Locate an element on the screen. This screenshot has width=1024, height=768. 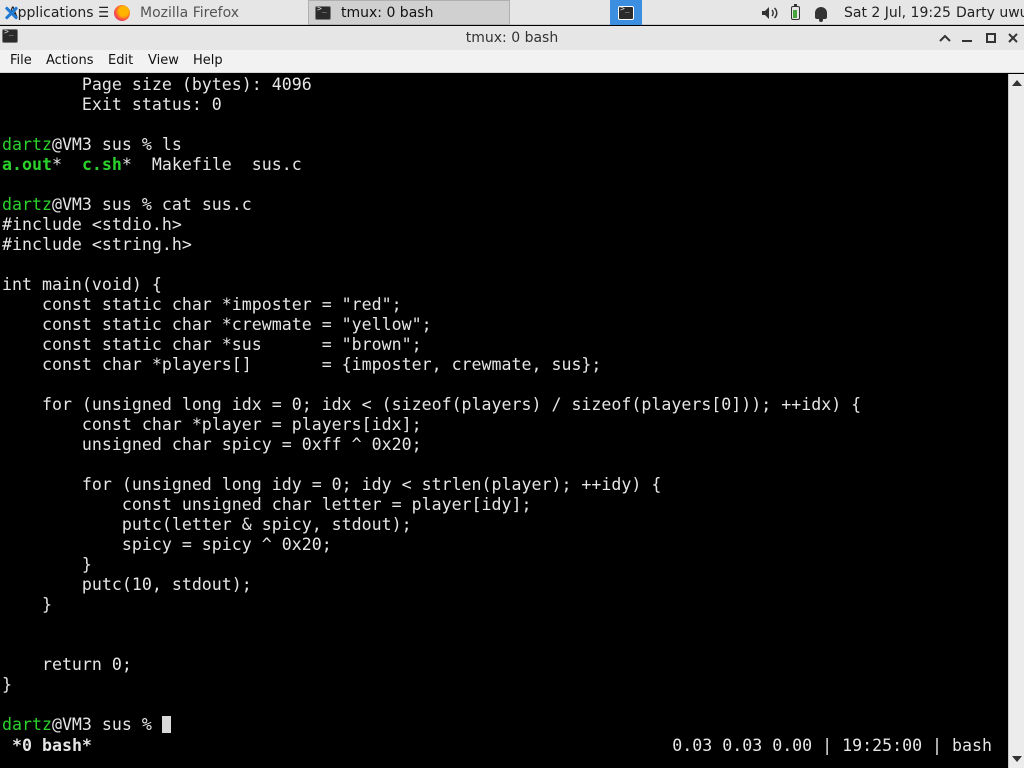
code-line: const static char *crewmate = "yellow"; is located at coordinates (217, 324).